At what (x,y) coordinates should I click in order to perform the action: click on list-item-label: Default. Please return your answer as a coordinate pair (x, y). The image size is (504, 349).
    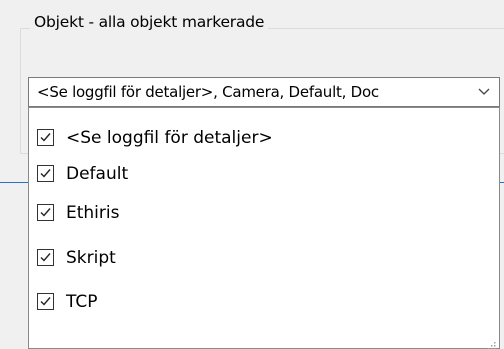
    Looking at the image, I should click on (97, 174).